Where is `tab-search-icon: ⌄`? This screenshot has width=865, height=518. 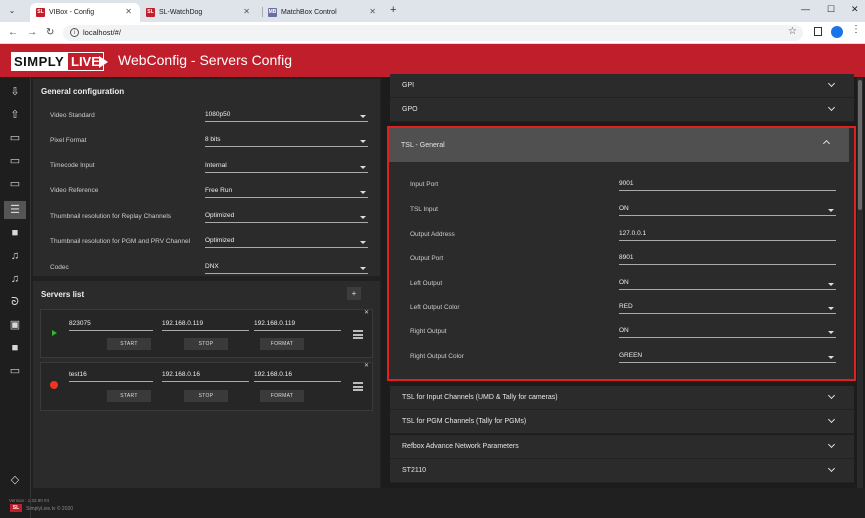 tab-search-icon: ⌄ is located at coordinates (12, 11).